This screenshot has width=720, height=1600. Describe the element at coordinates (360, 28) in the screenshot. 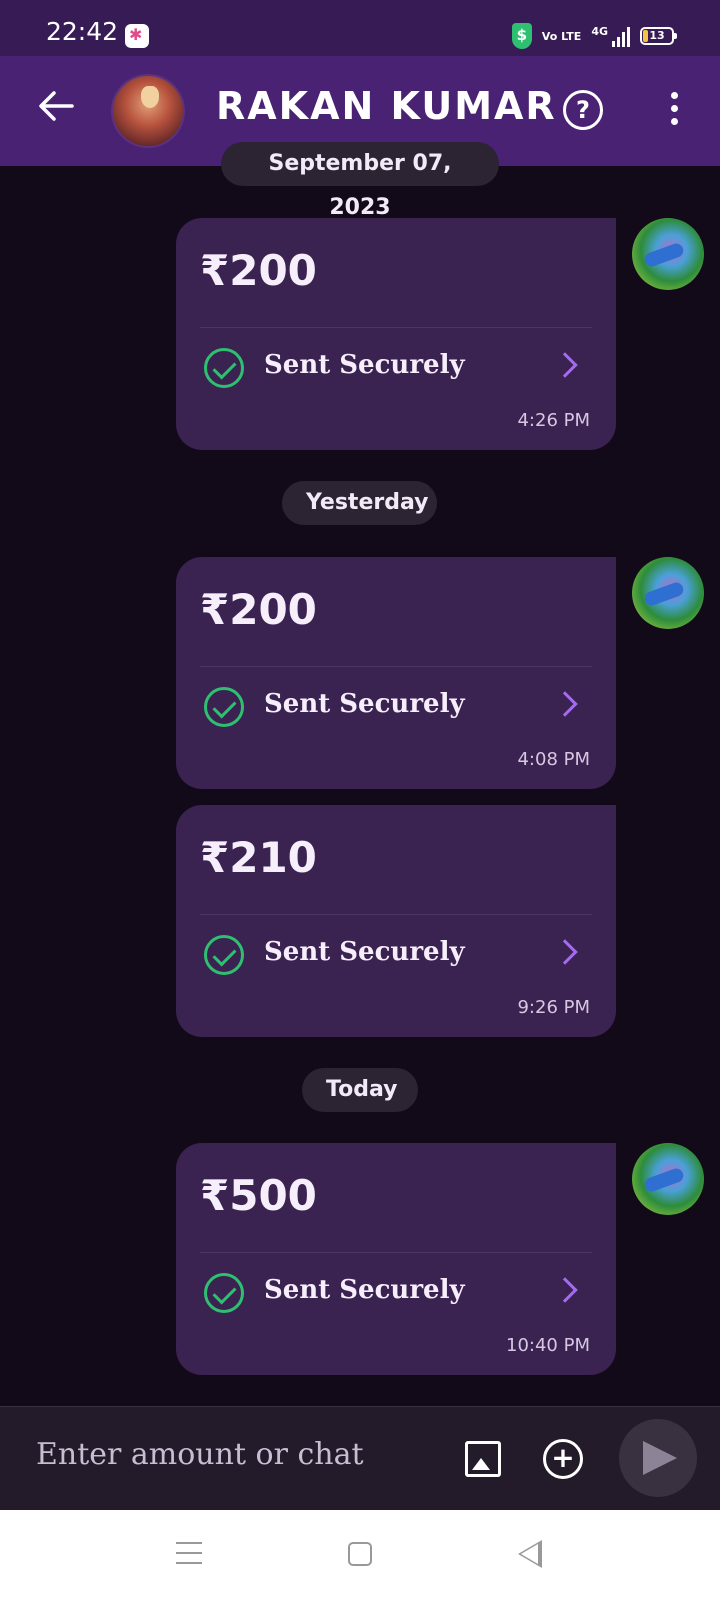

I see `status-bar: 22:42 ✱ $ Vo LTE 4G 13` at that location.